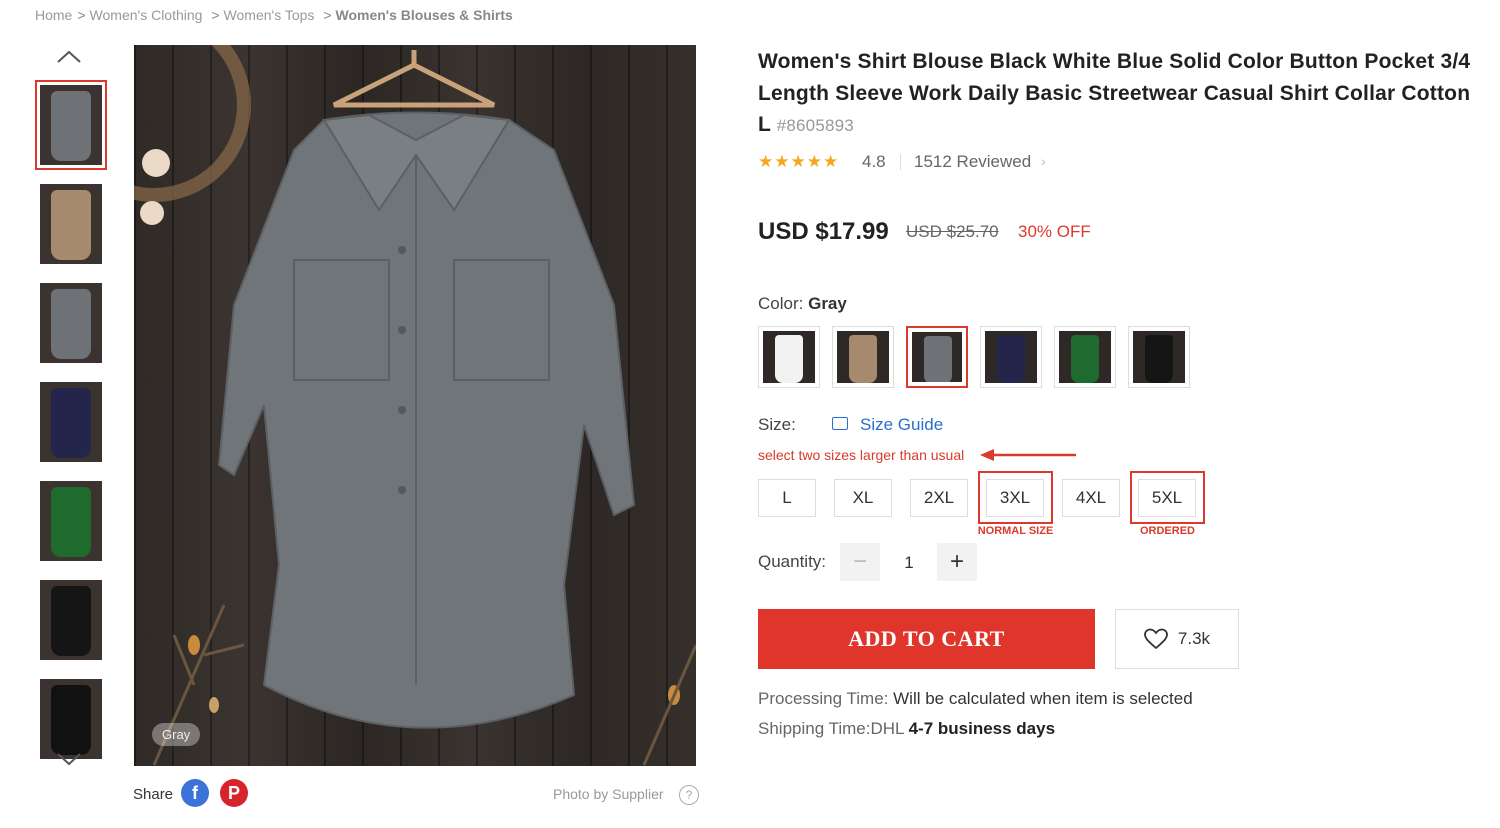 This screenshot has height=828, width=1500. I want to click on normal-size-annotation: NORMAL SIZE, so click(1015, 531).